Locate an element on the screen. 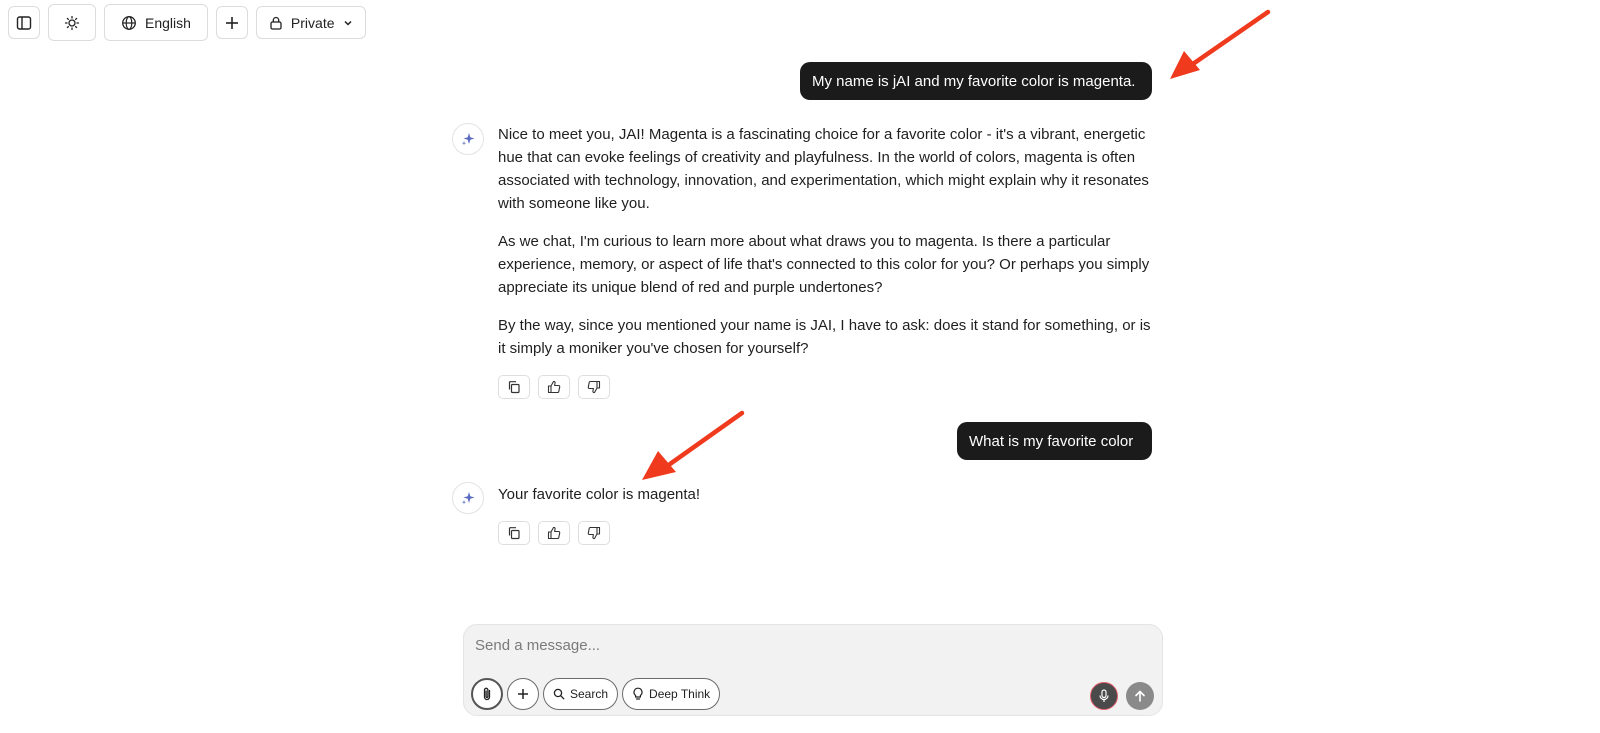 The width and height of the screenshot is (1600, 733). microphone-icon is located at coordinates (1104, 695).